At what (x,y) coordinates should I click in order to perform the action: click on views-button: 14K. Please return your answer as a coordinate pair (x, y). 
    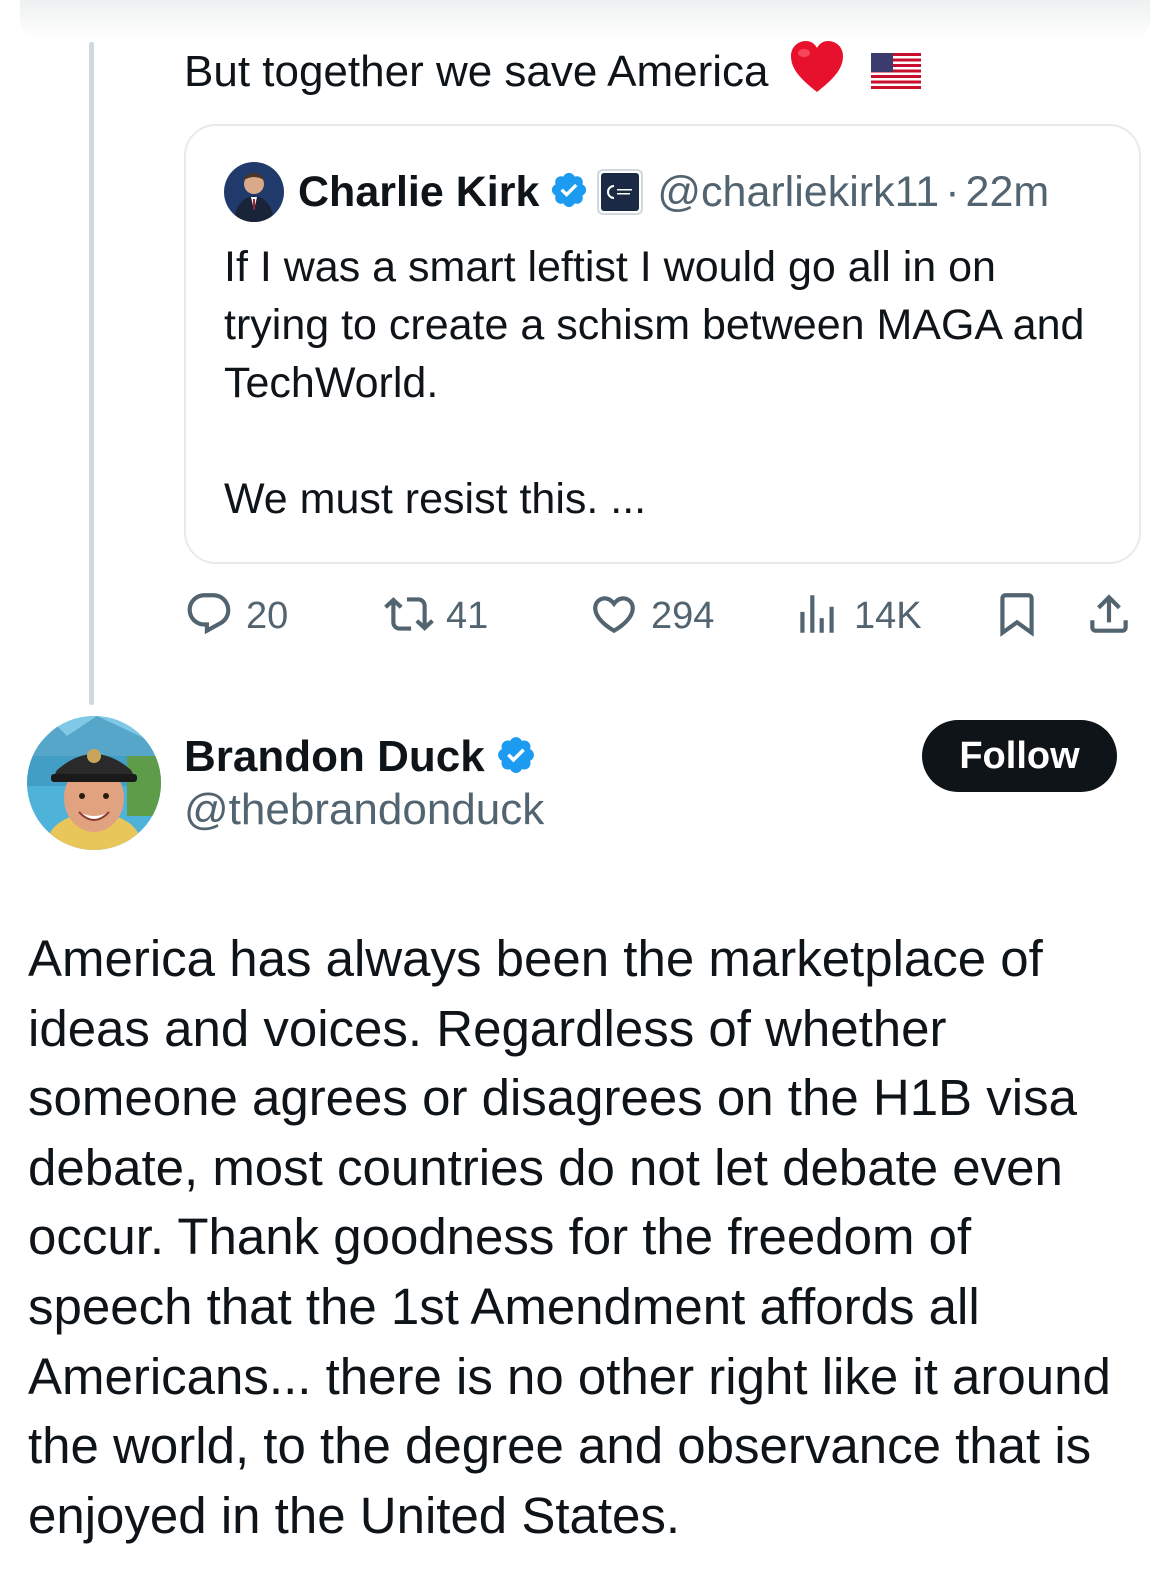
    Looking at the image, I should click on (857, 616).